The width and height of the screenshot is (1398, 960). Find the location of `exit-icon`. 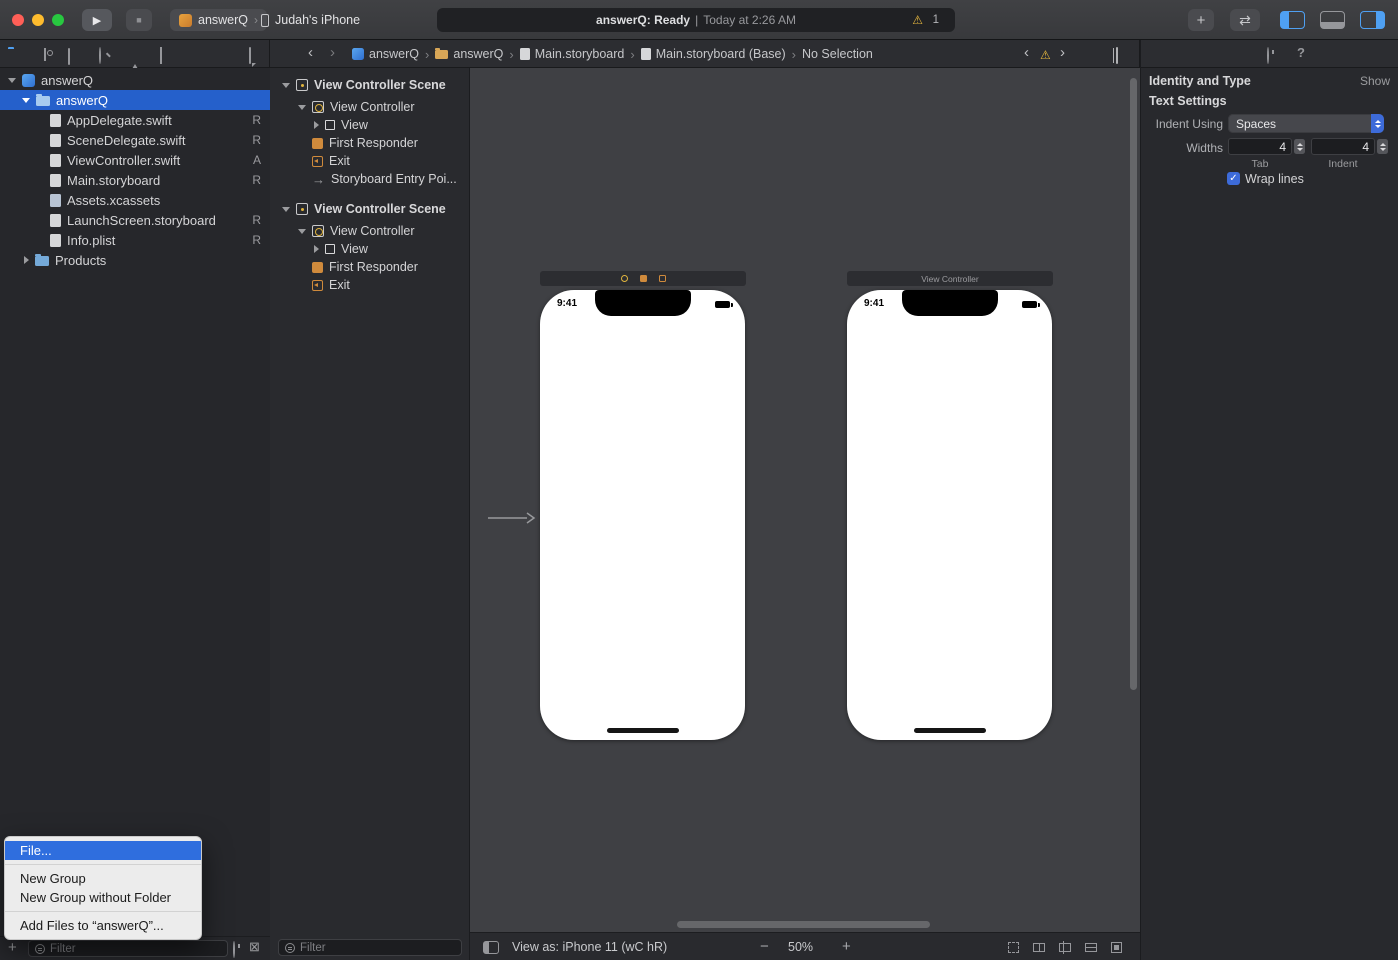

exit-icon is located at coordinates (662, 278).